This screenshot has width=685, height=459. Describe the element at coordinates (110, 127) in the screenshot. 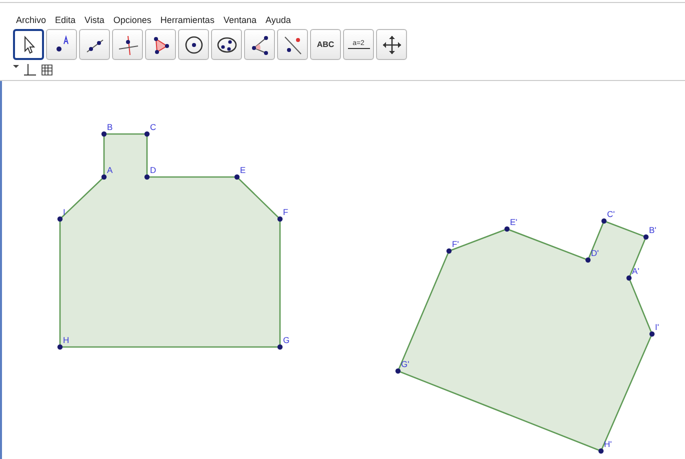

I see `point-label: B` at that location.